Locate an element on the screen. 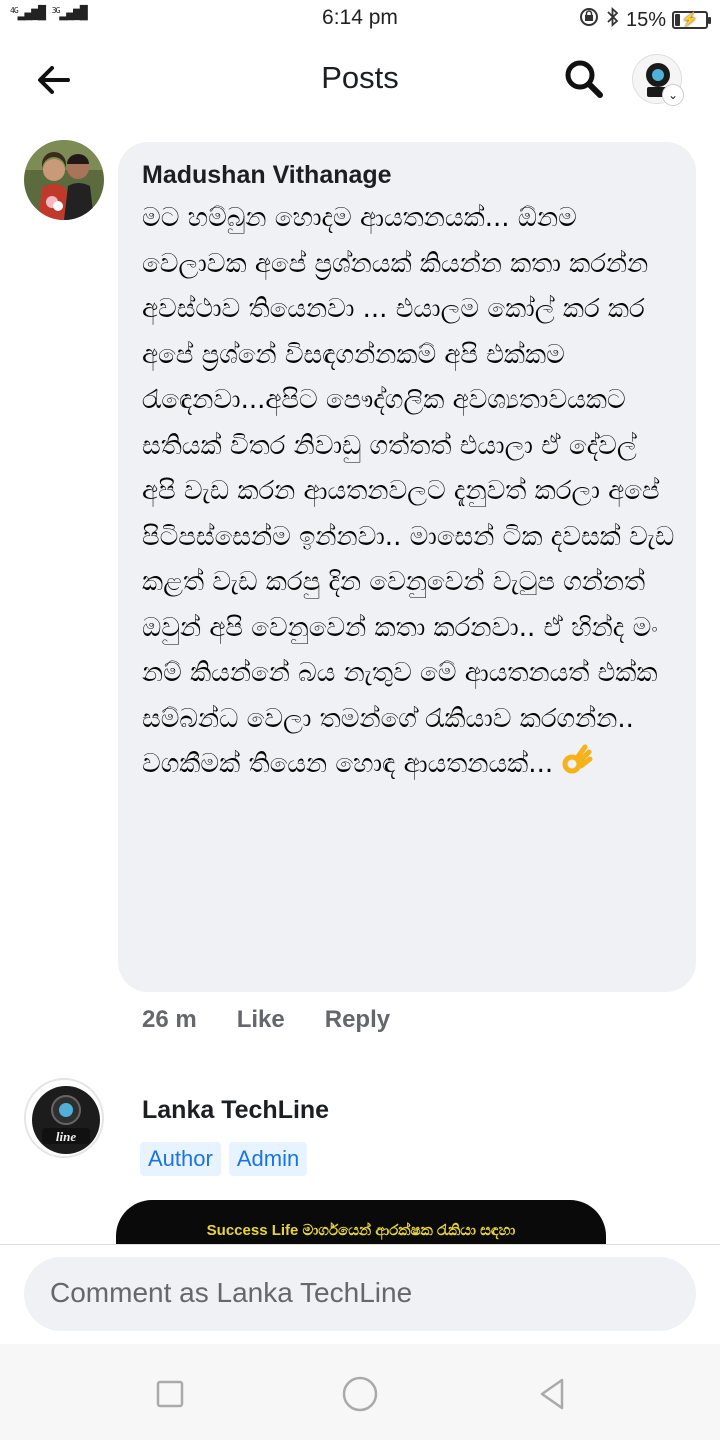 This screenshot has height=1440, width=720. composer-area: Comment as Lanka TechLine is located at coordinates (360, 1294).